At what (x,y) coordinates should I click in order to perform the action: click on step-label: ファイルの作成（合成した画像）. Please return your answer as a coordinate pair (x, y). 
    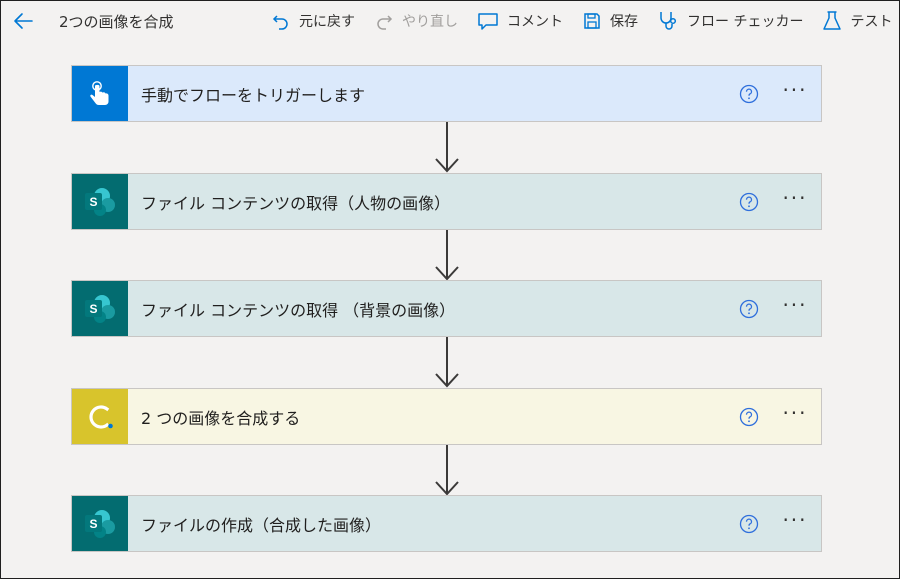
    Looking at the image, I should click on (261, 525).